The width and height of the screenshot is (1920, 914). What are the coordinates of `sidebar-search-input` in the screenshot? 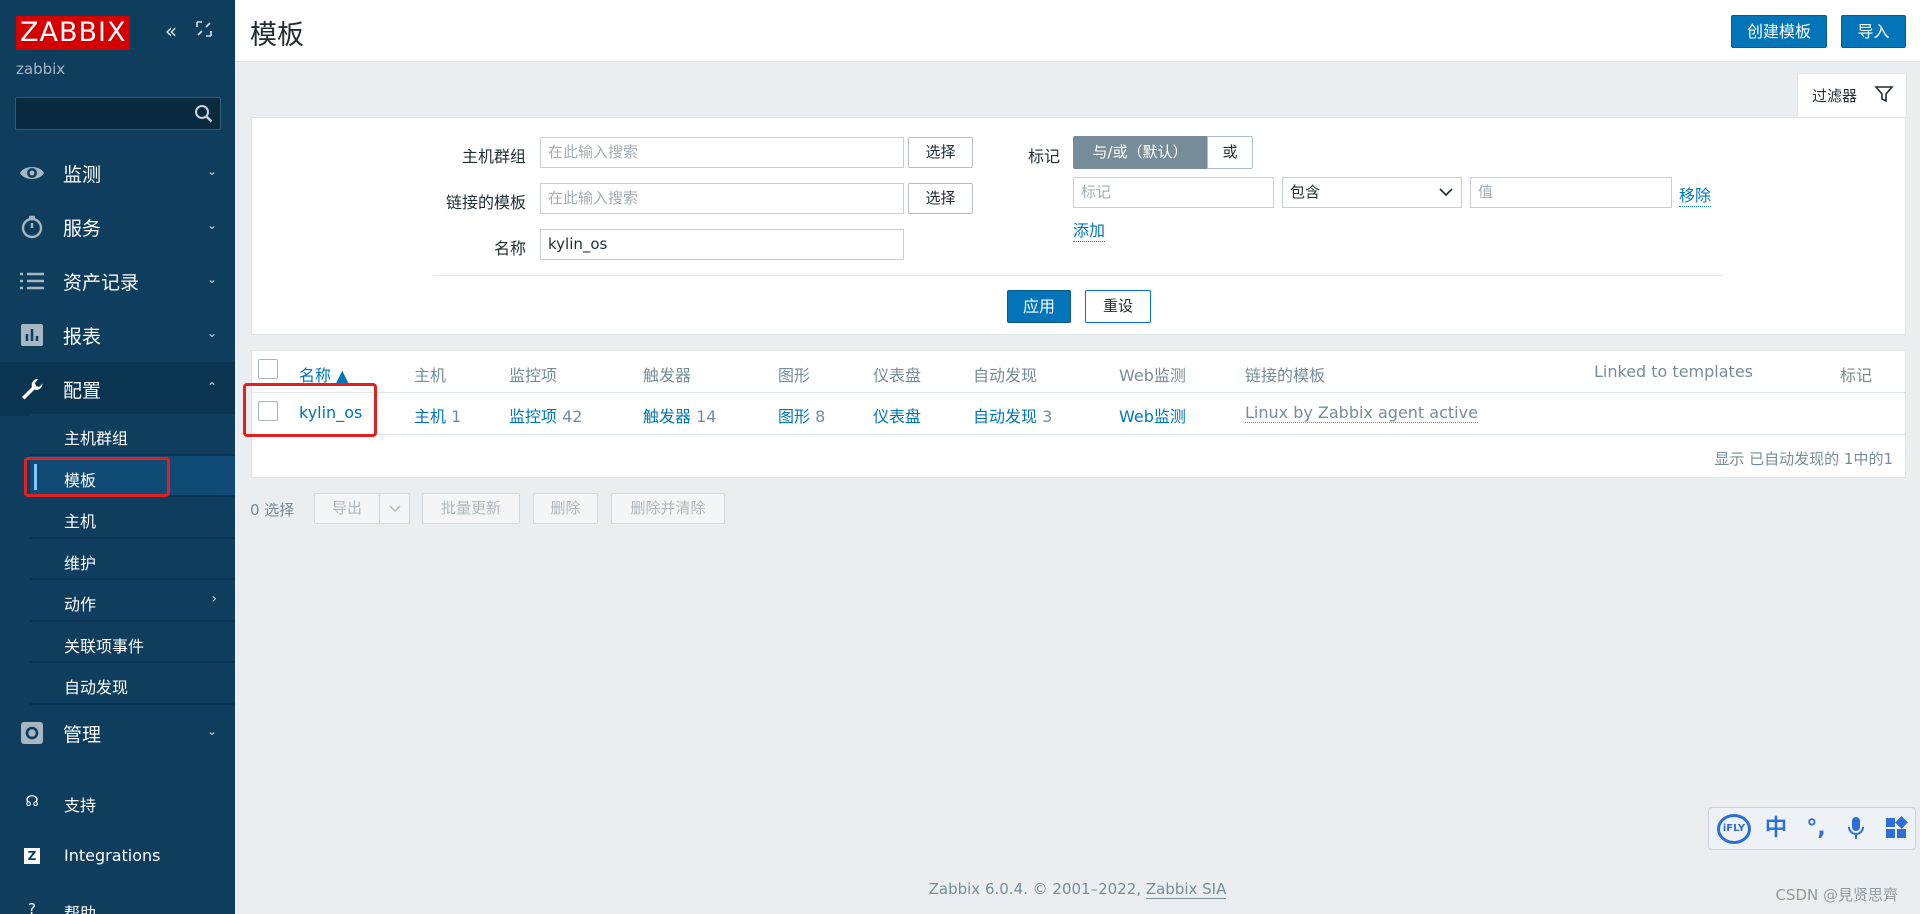 It's located at (118, 113).